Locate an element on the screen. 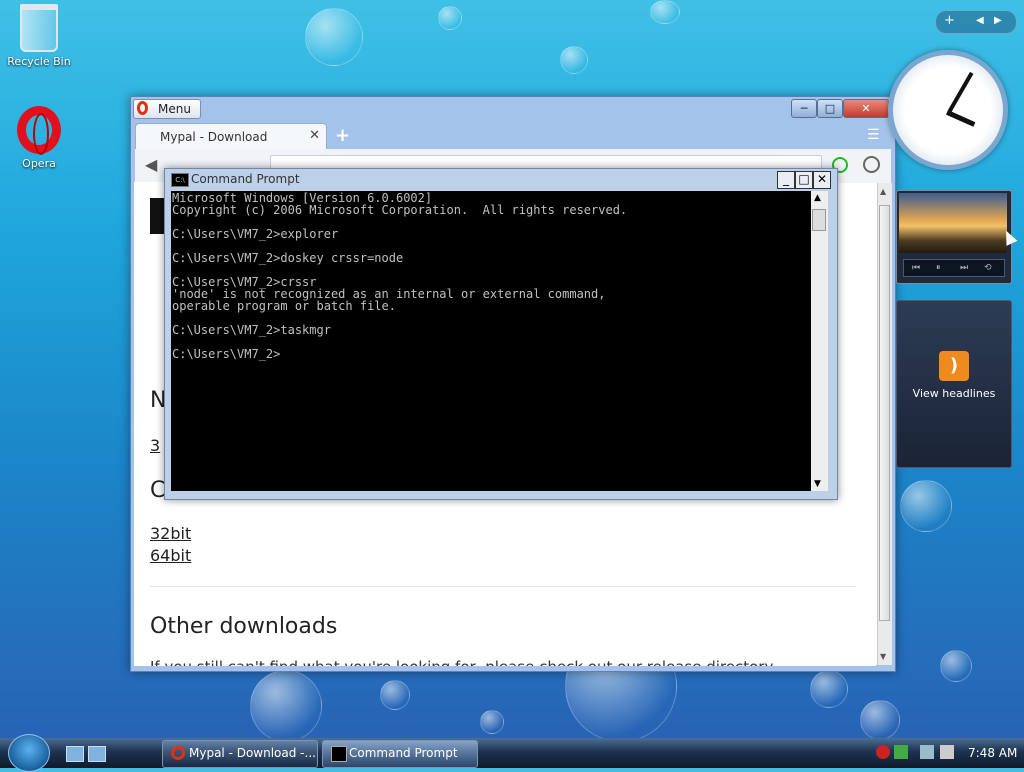 The image size is (1024, 772). taskbar-button-label: Command Prompt is located at coordinates (403, 753).